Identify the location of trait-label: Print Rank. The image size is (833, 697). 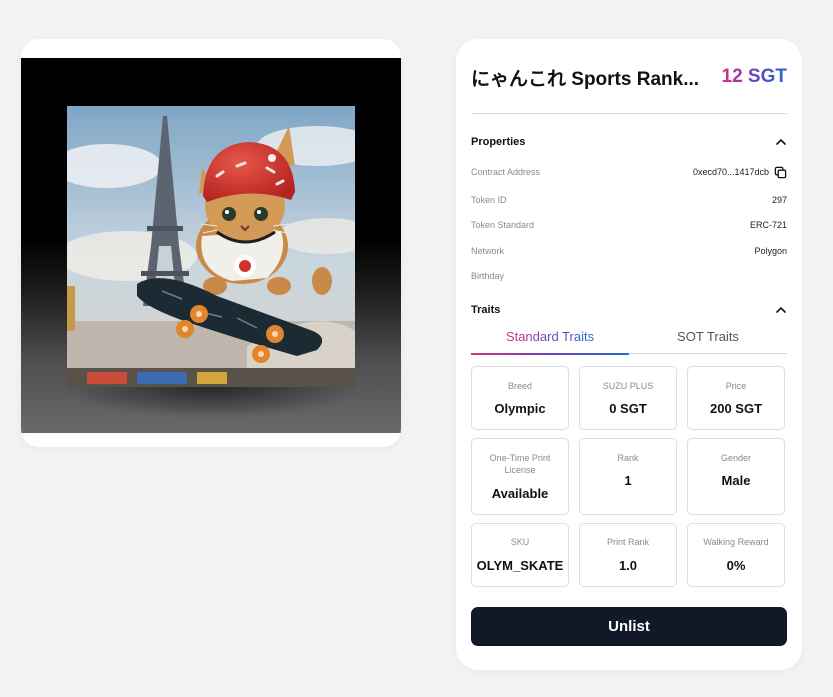
(628, 542).